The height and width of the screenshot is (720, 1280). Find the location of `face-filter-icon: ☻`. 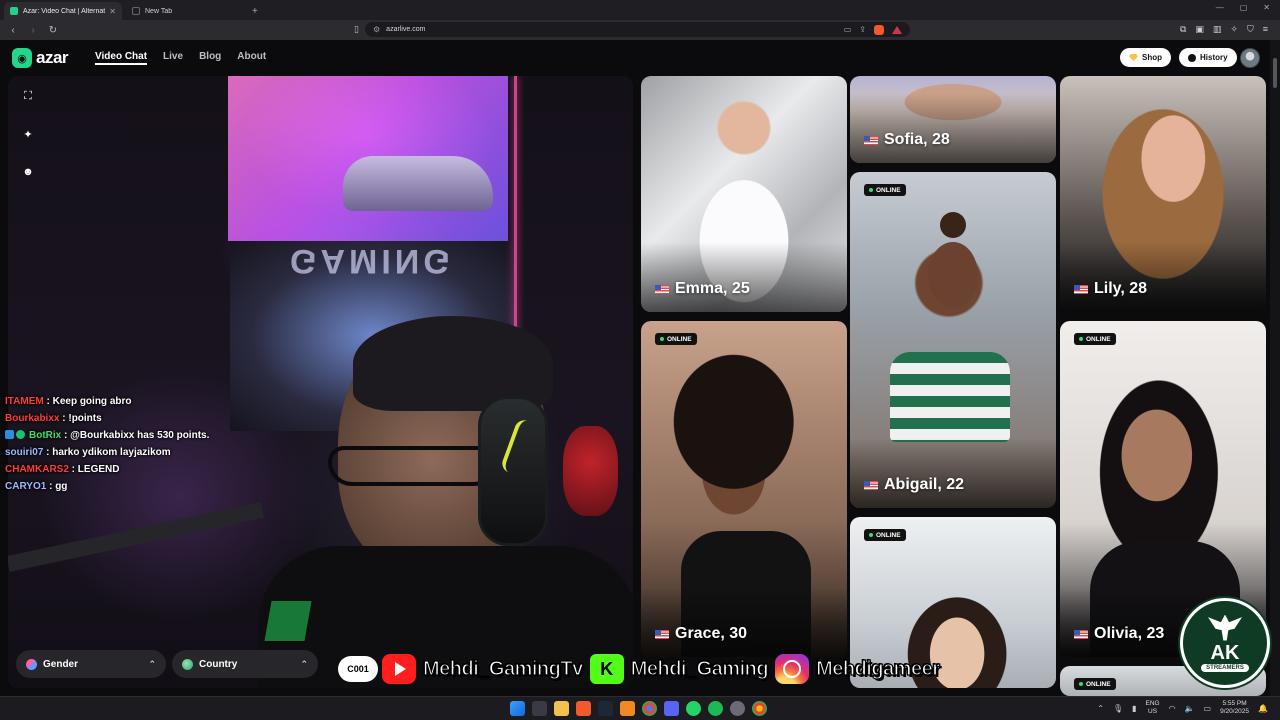

face-filter-icon: ☻ is located at coordinates (28, 172).